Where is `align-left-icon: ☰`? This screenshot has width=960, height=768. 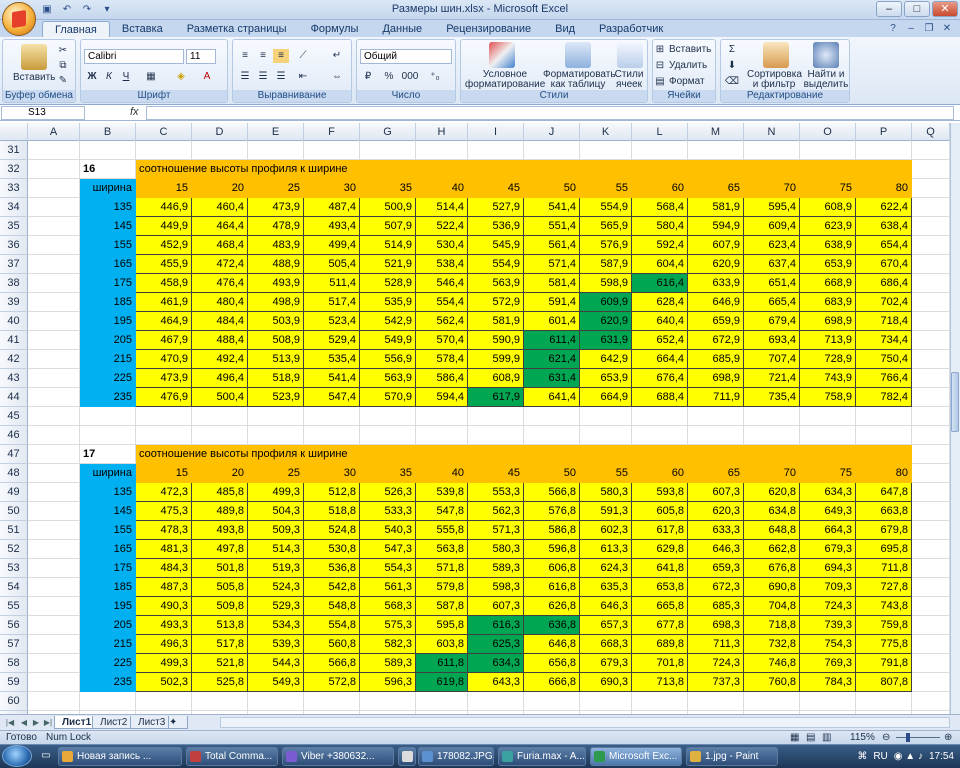
align-left-icon: ☰ is located at coordinates (245, 77).